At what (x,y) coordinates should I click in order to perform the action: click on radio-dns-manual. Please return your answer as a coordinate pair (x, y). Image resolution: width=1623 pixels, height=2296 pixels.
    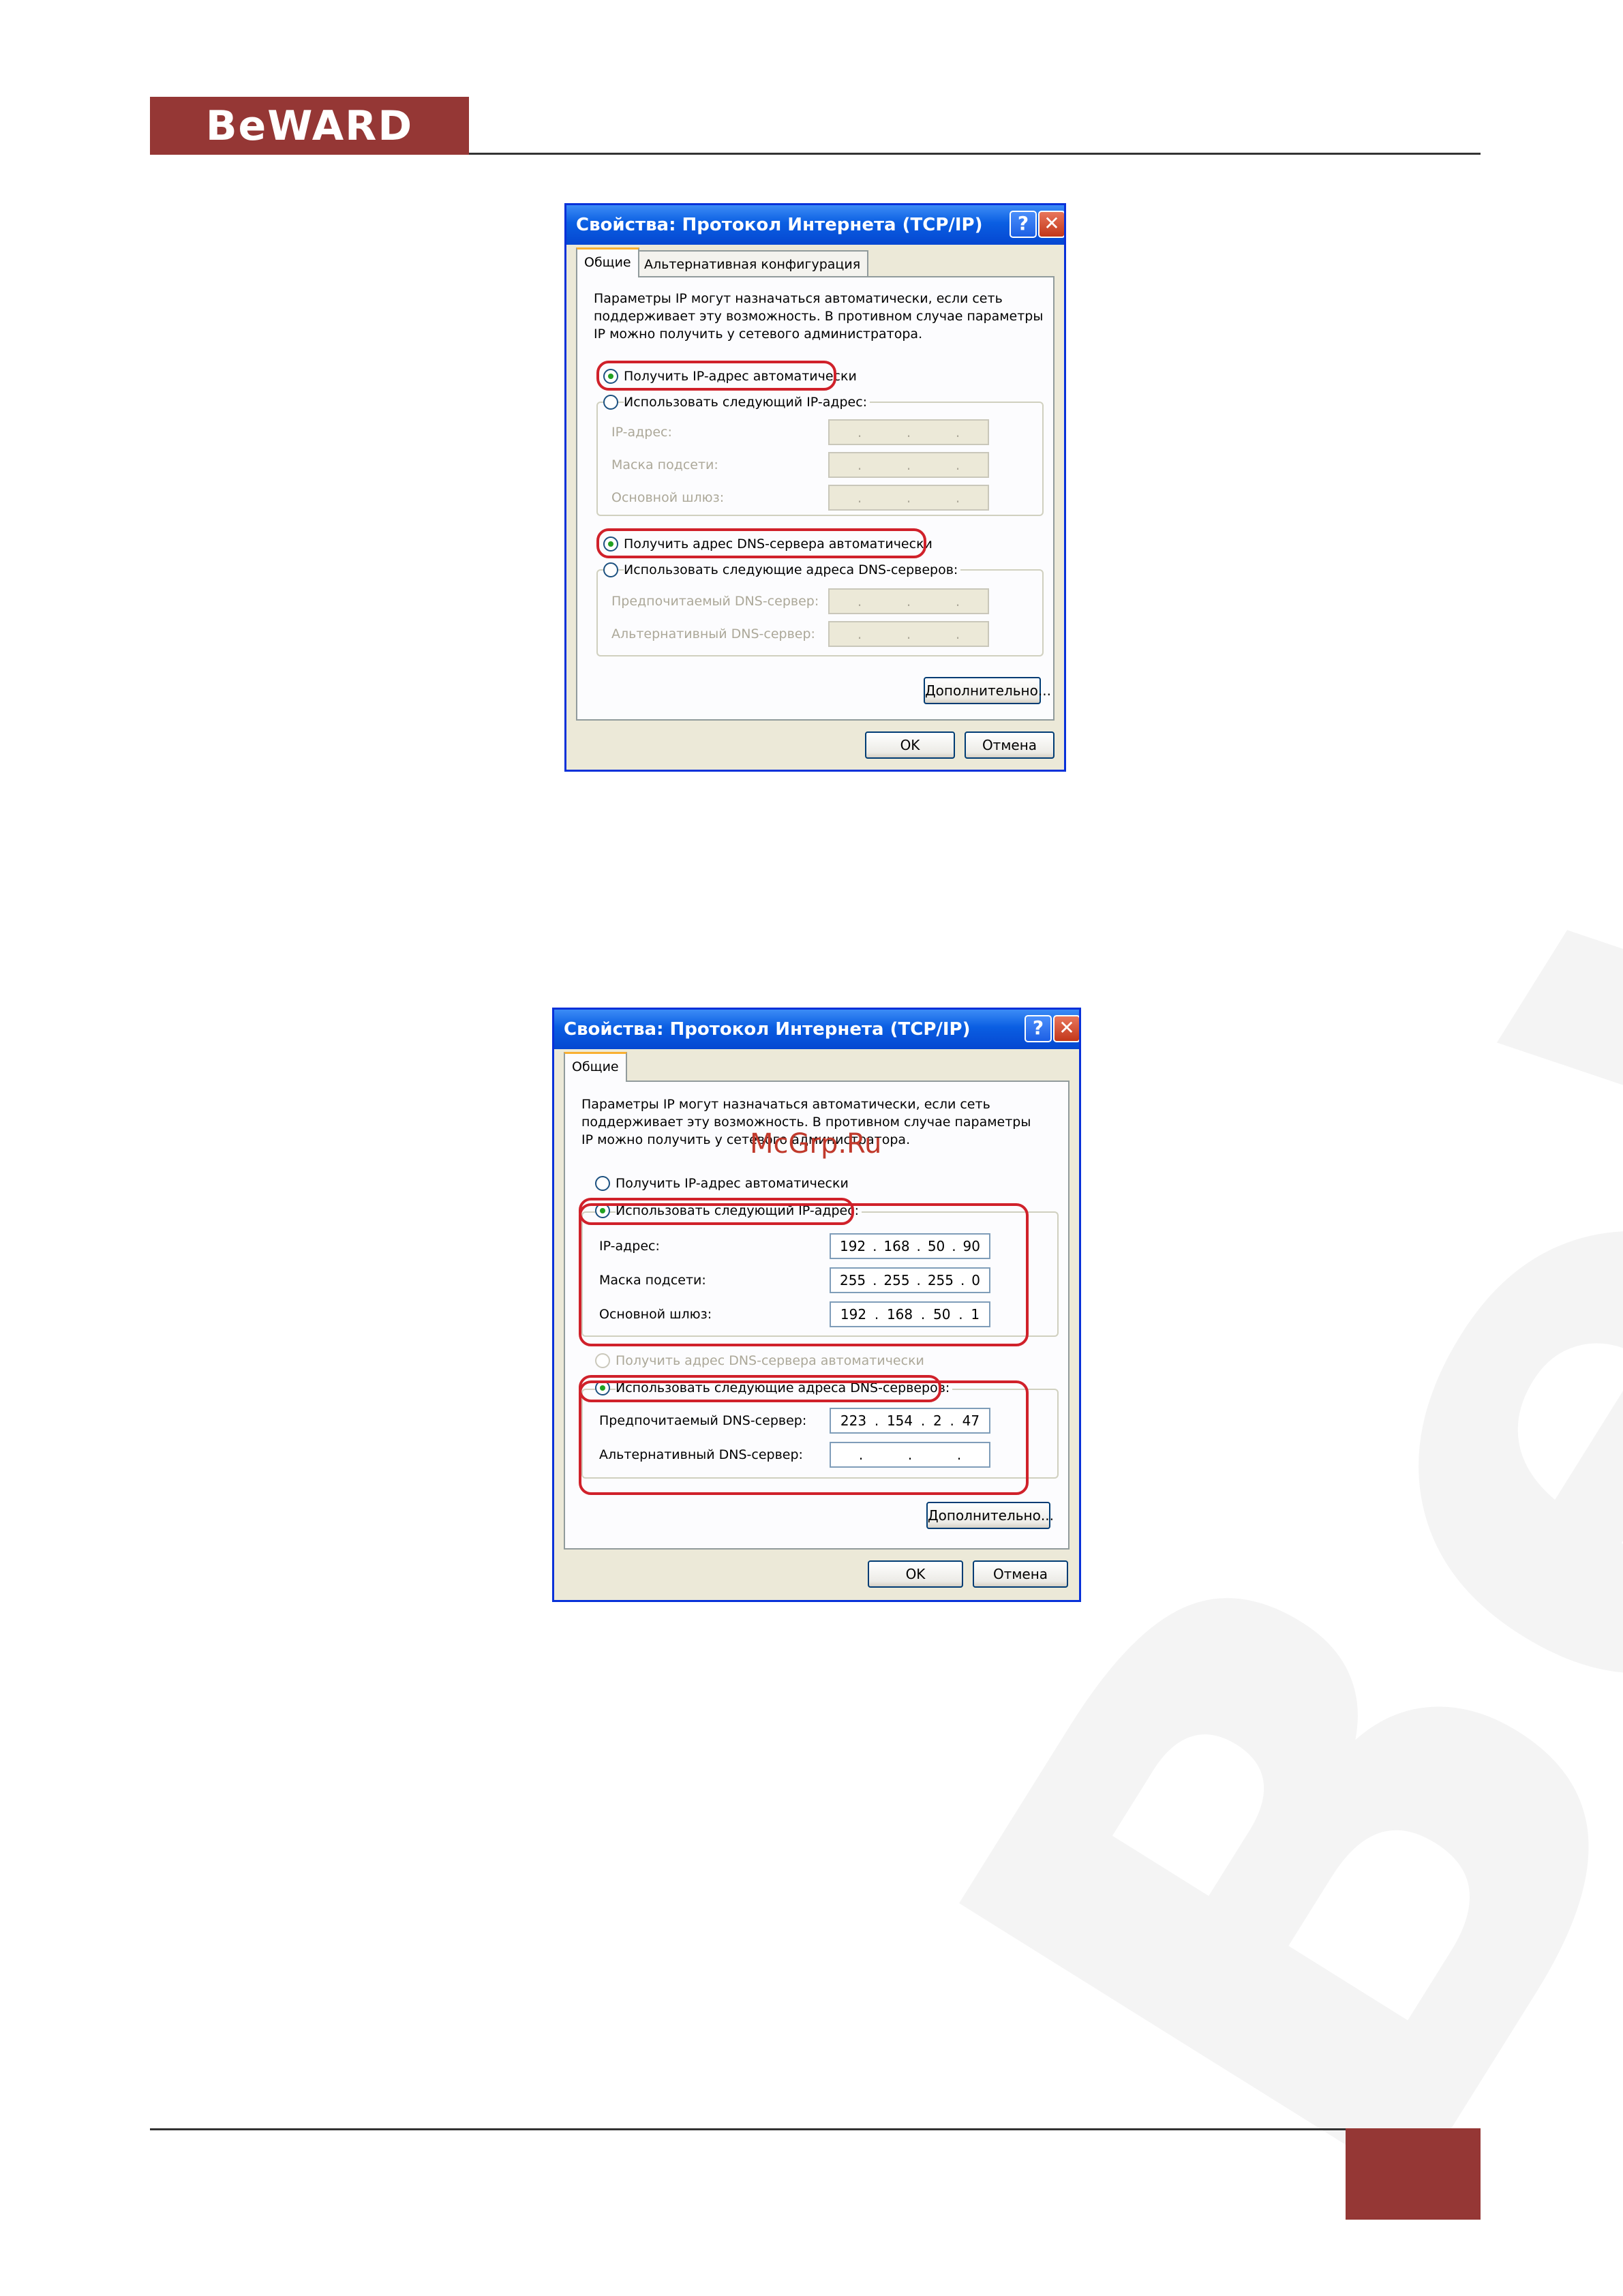
    Looking at the image, I should click on (610, 569).